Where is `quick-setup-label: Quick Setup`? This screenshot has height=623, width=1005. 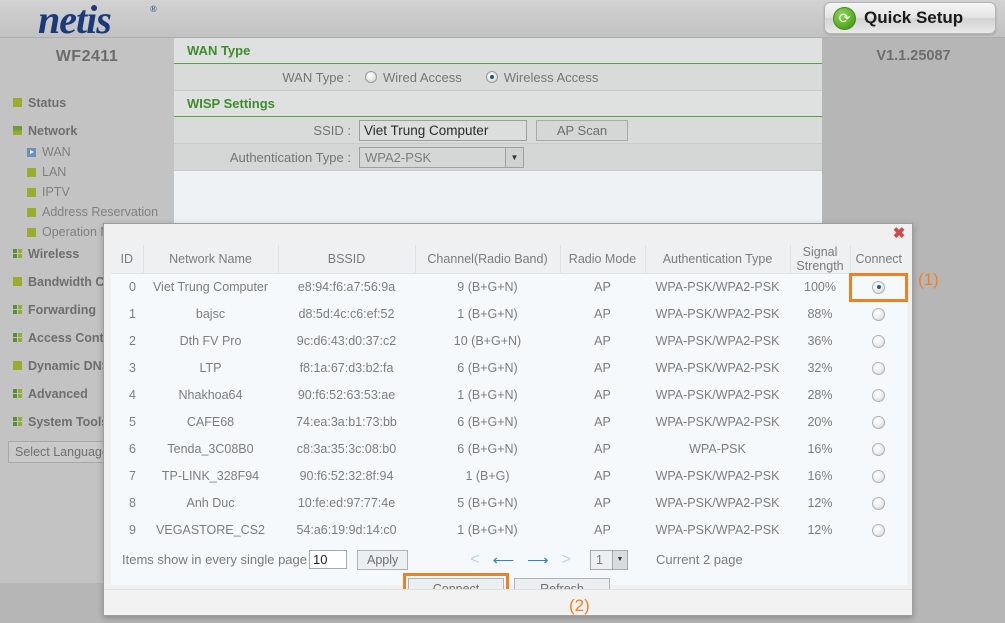 quick-setup-label: Quick Setup is located at coordinates (914, 17).